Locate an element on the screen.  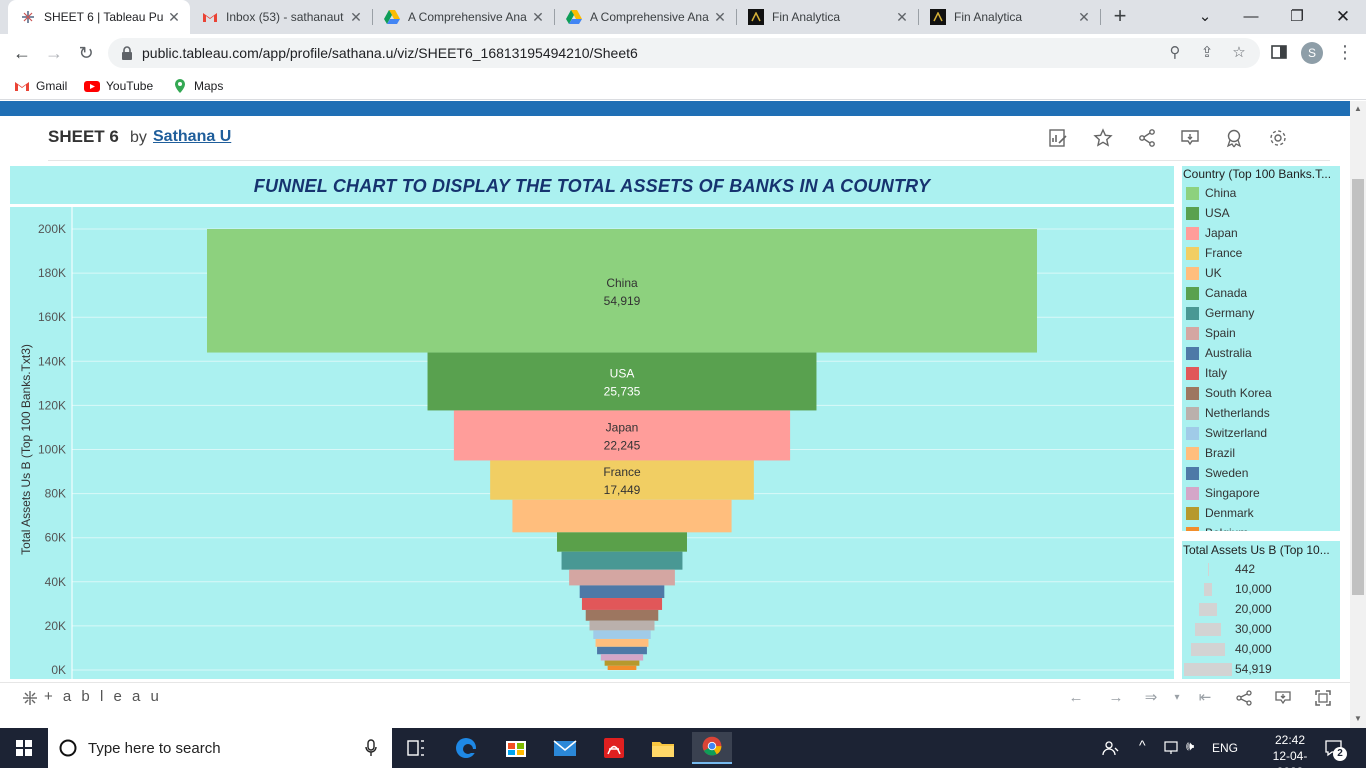
system-clock: 22:42 12-04-2023 is located at coordinates (1290, 756).